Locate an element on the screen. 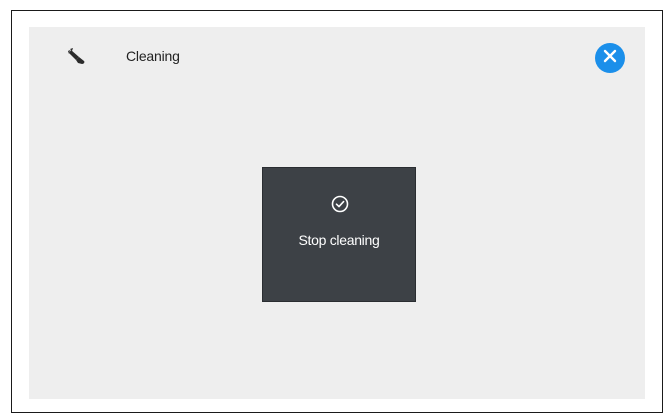 This screenshot has height=415, width=666. stop-cleaning-button: Stop cleaning is located at coordinates (339, 234).